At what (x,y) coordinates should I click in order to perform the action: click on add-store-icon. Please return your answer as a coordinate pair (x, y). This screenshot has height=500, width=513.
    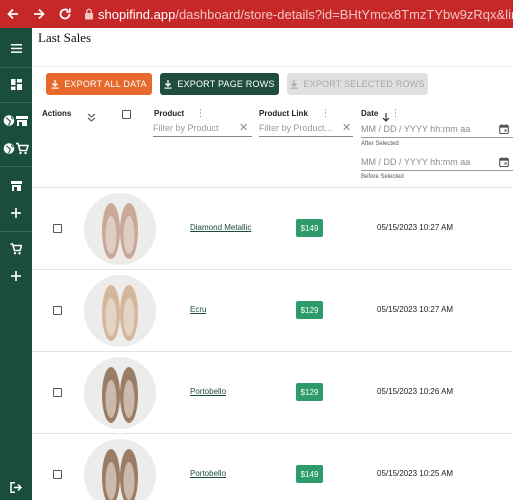
    Looking at the image, I should click on (16, 213).